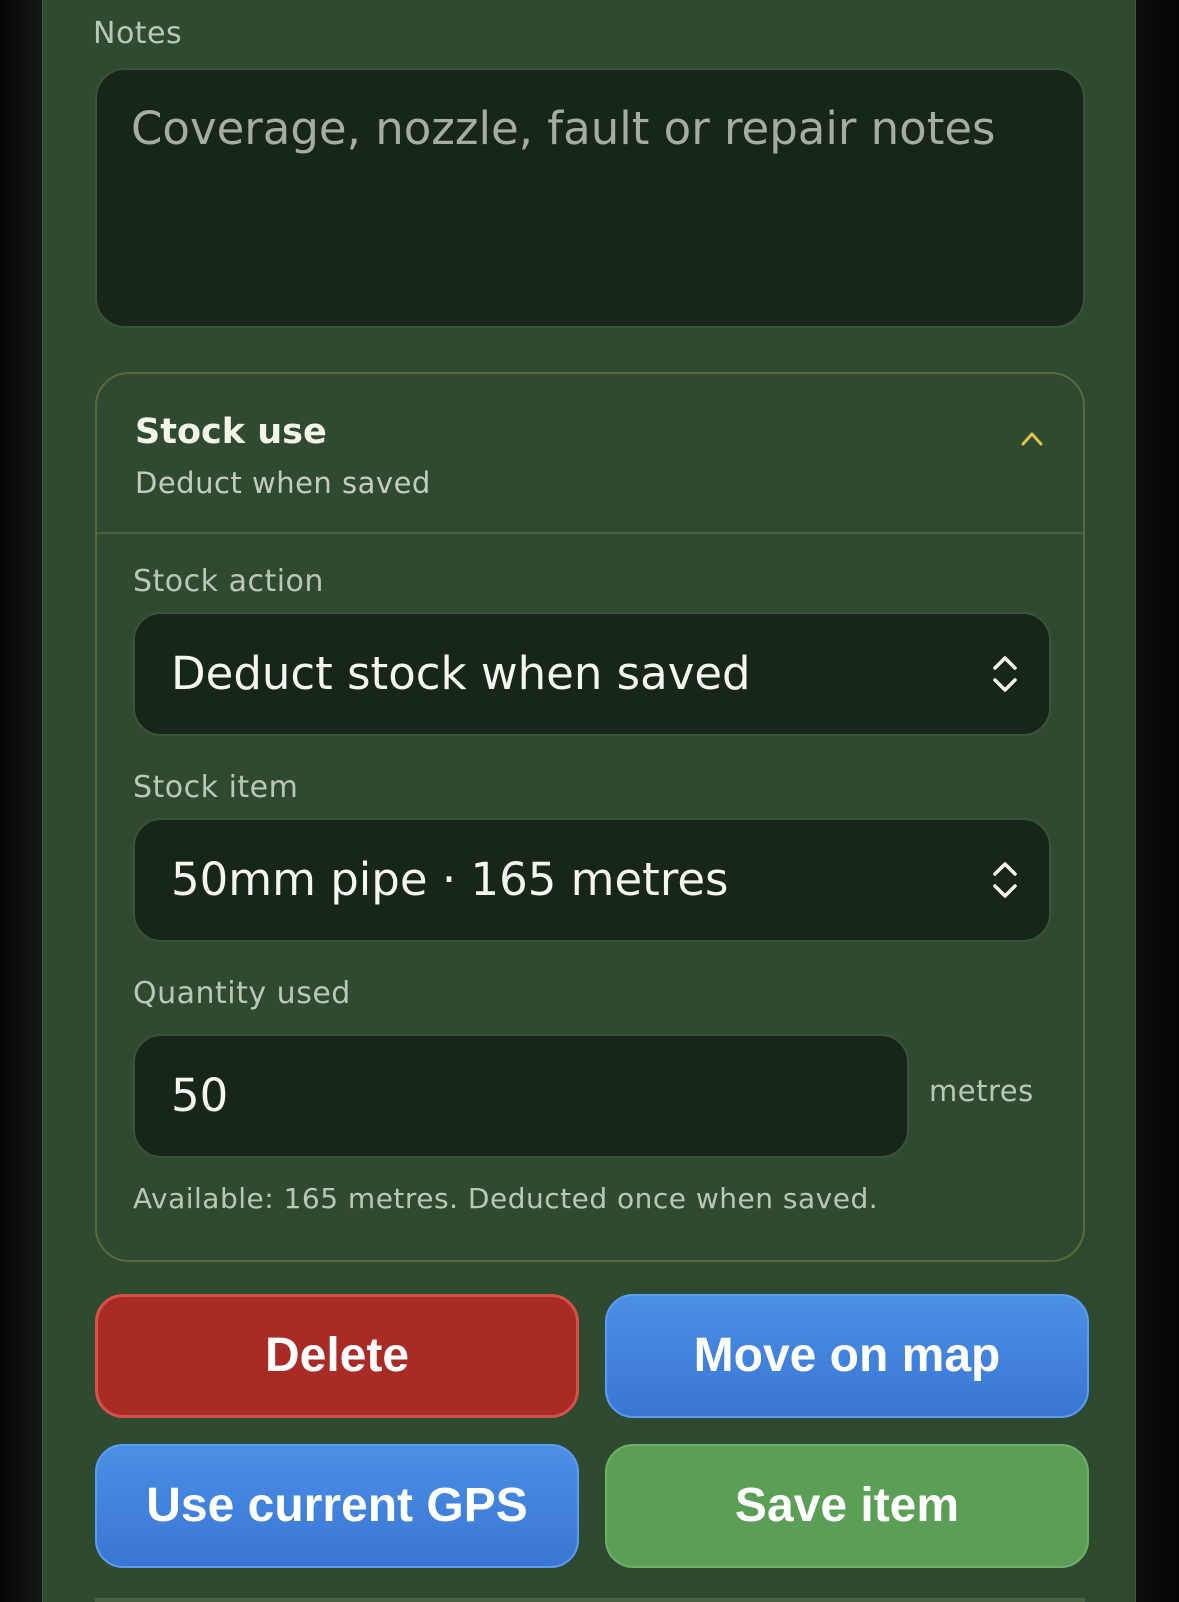 This screenshot has width=1179, height=1602. I want to click on move-on-map-button: Move on map, so click(847, 1356).